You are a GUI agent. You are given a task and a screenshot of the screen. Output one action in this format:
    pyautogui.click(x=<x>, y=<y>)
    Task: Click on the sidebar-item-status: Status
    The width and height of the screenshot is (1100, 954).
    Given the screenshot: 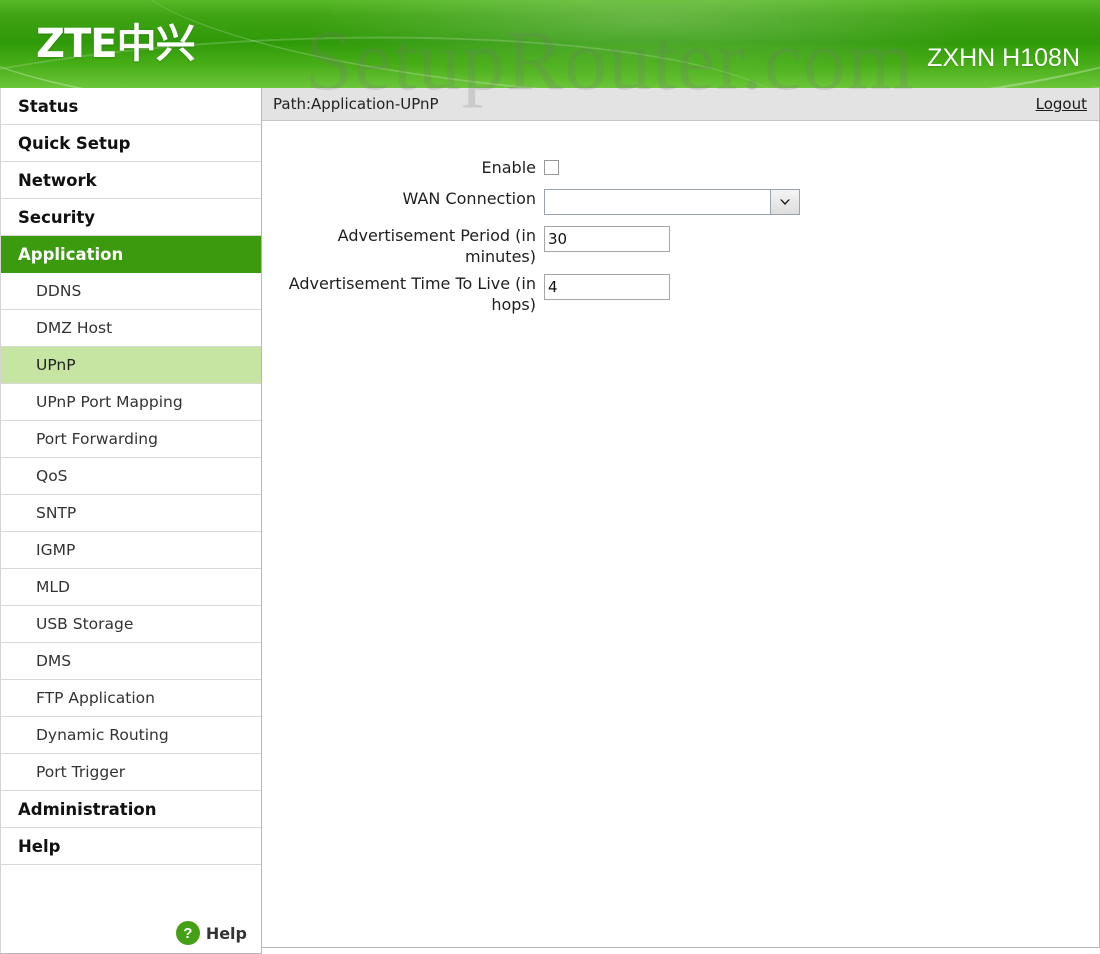 What is the action you would take?
    pyautogui.click(x=131, y=106)
    